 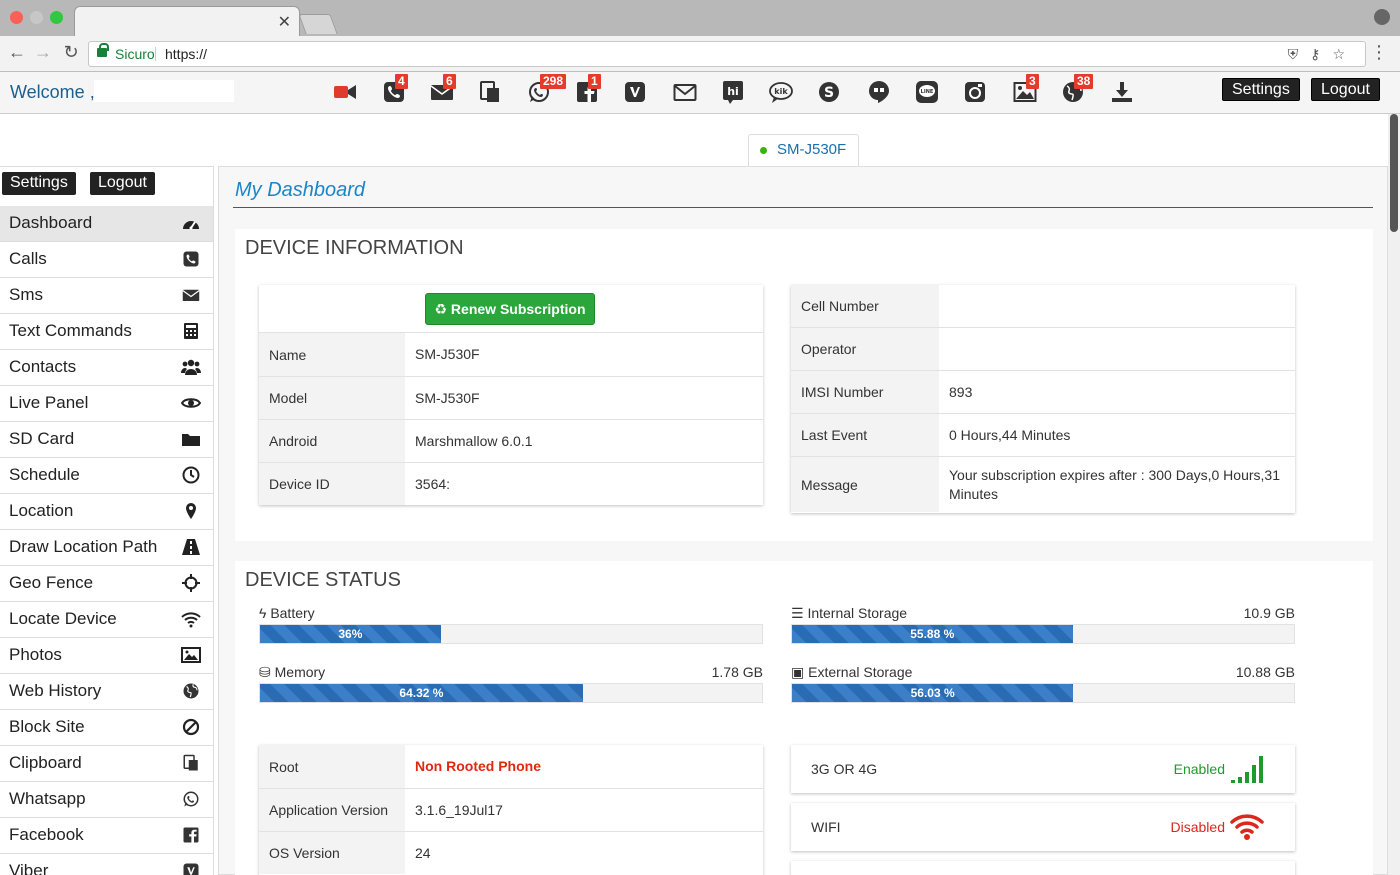 I want to click on address-bar-icons: ⛨⚷☆, so click(x=1322, y=54).